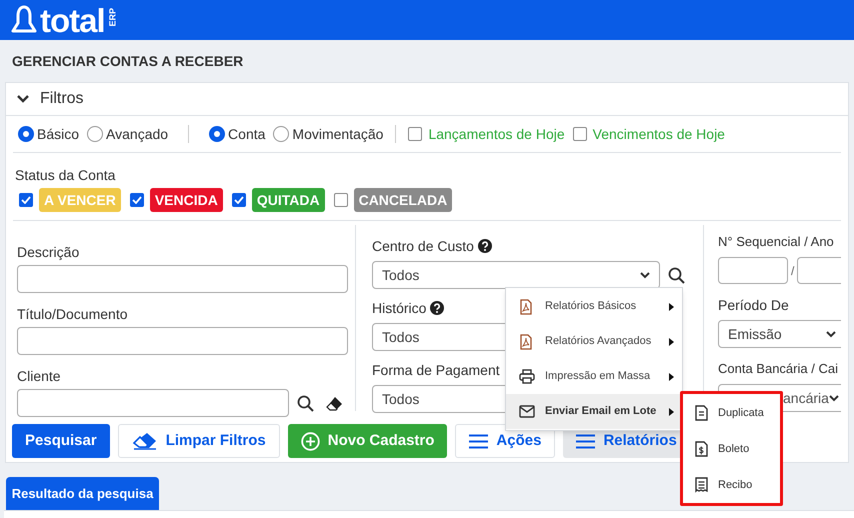  Describe the element at coordinates (778, 369) in the screenshot. I see `field-label: Conta Bancária / Cai` at that location.